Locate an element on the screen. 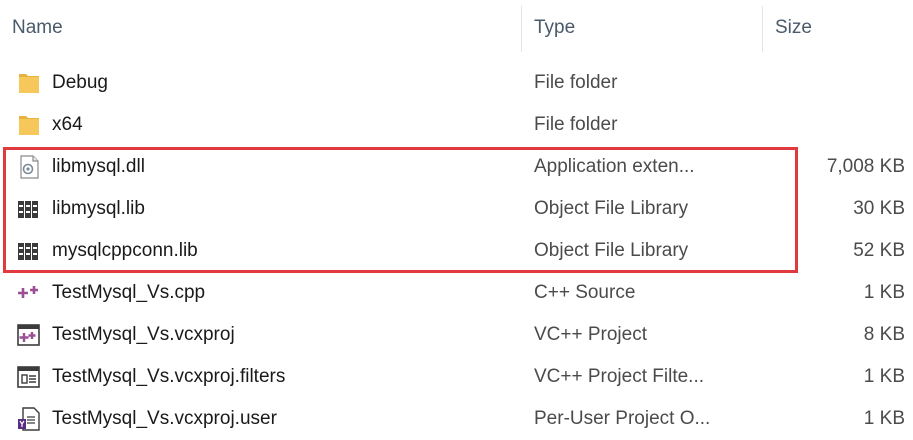 This screenshot has height=440, width=913. user-file-icon is located at coordinates (29, 419).